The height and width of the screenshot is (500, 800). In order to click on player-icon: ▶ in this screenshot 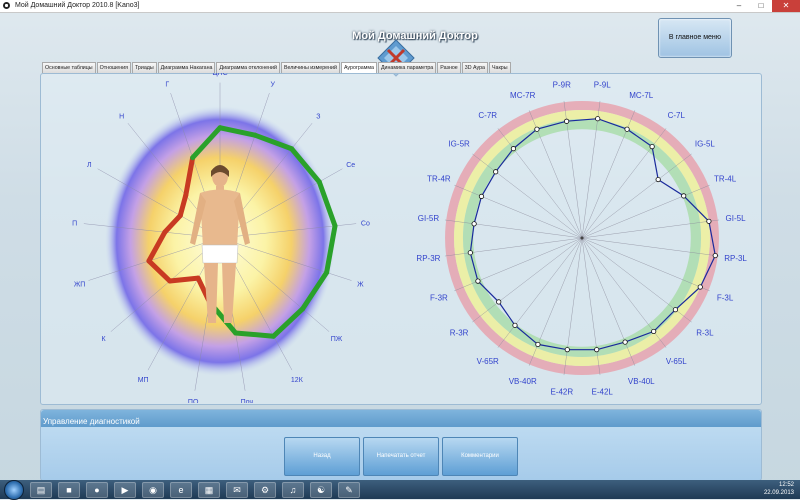, I will do `click(125, 489)`.